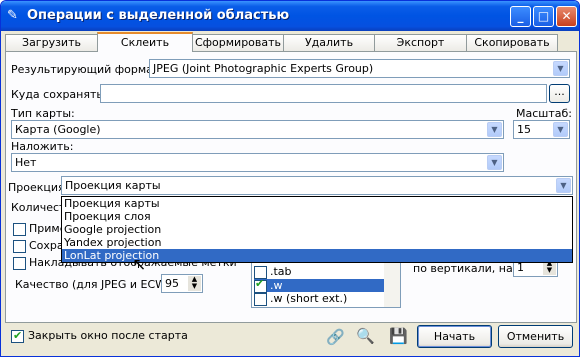  Describe the element at coordinates (238, 42) in the screenshot. I see `tab-generate: Сформировать` at that location.